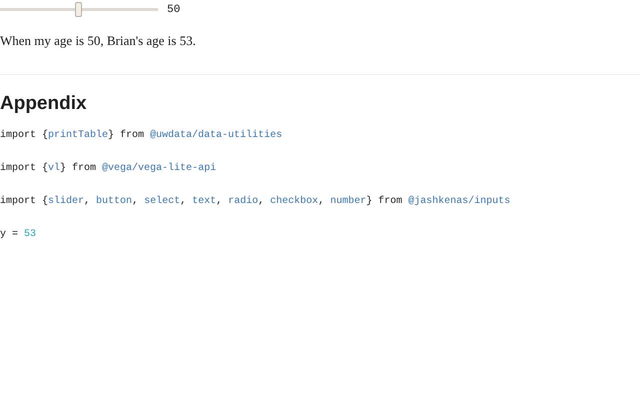  I want to click on slider-value: 50, so click(173, 10).